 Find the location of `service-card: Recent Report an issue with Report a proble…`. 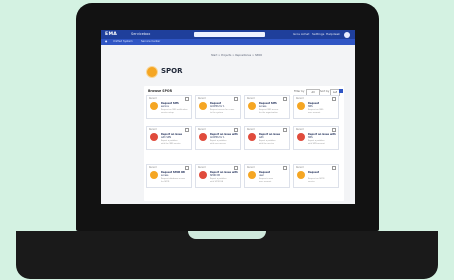

service-card: Recent Report an issue with Report a proble… is located at coordinates (267, 138).